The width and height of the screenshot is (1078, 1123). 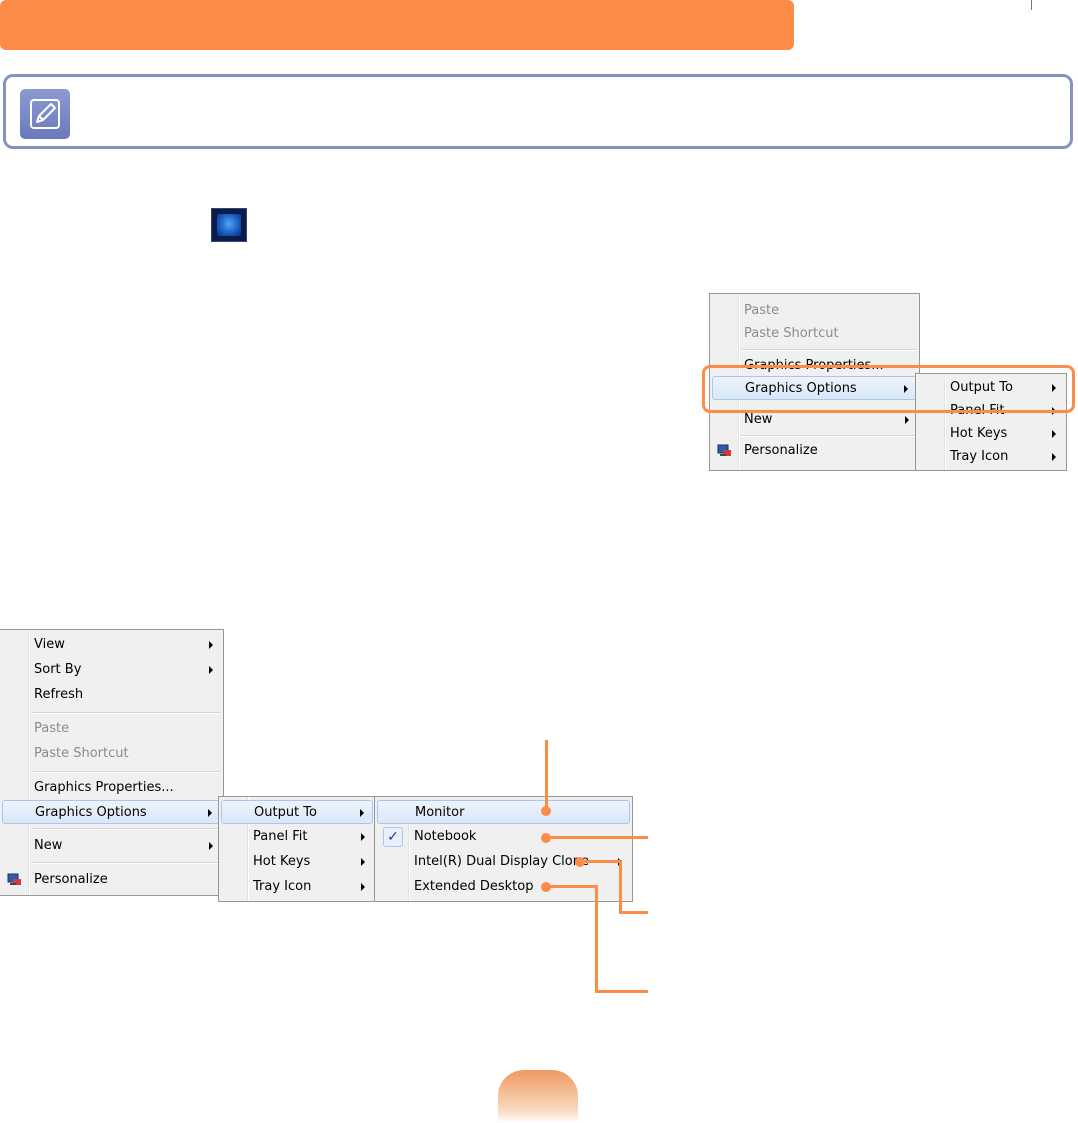 I want to click on note-box, so click(x=538, y=111).